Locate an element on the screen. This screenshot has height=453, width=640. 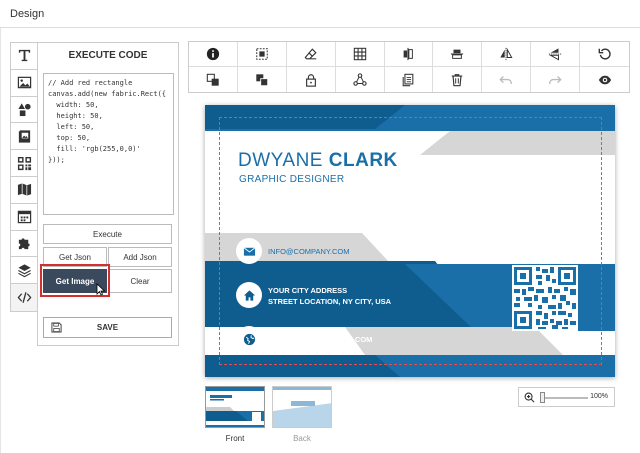
align-horizontal-center-button is located at coordinates (458, 54).